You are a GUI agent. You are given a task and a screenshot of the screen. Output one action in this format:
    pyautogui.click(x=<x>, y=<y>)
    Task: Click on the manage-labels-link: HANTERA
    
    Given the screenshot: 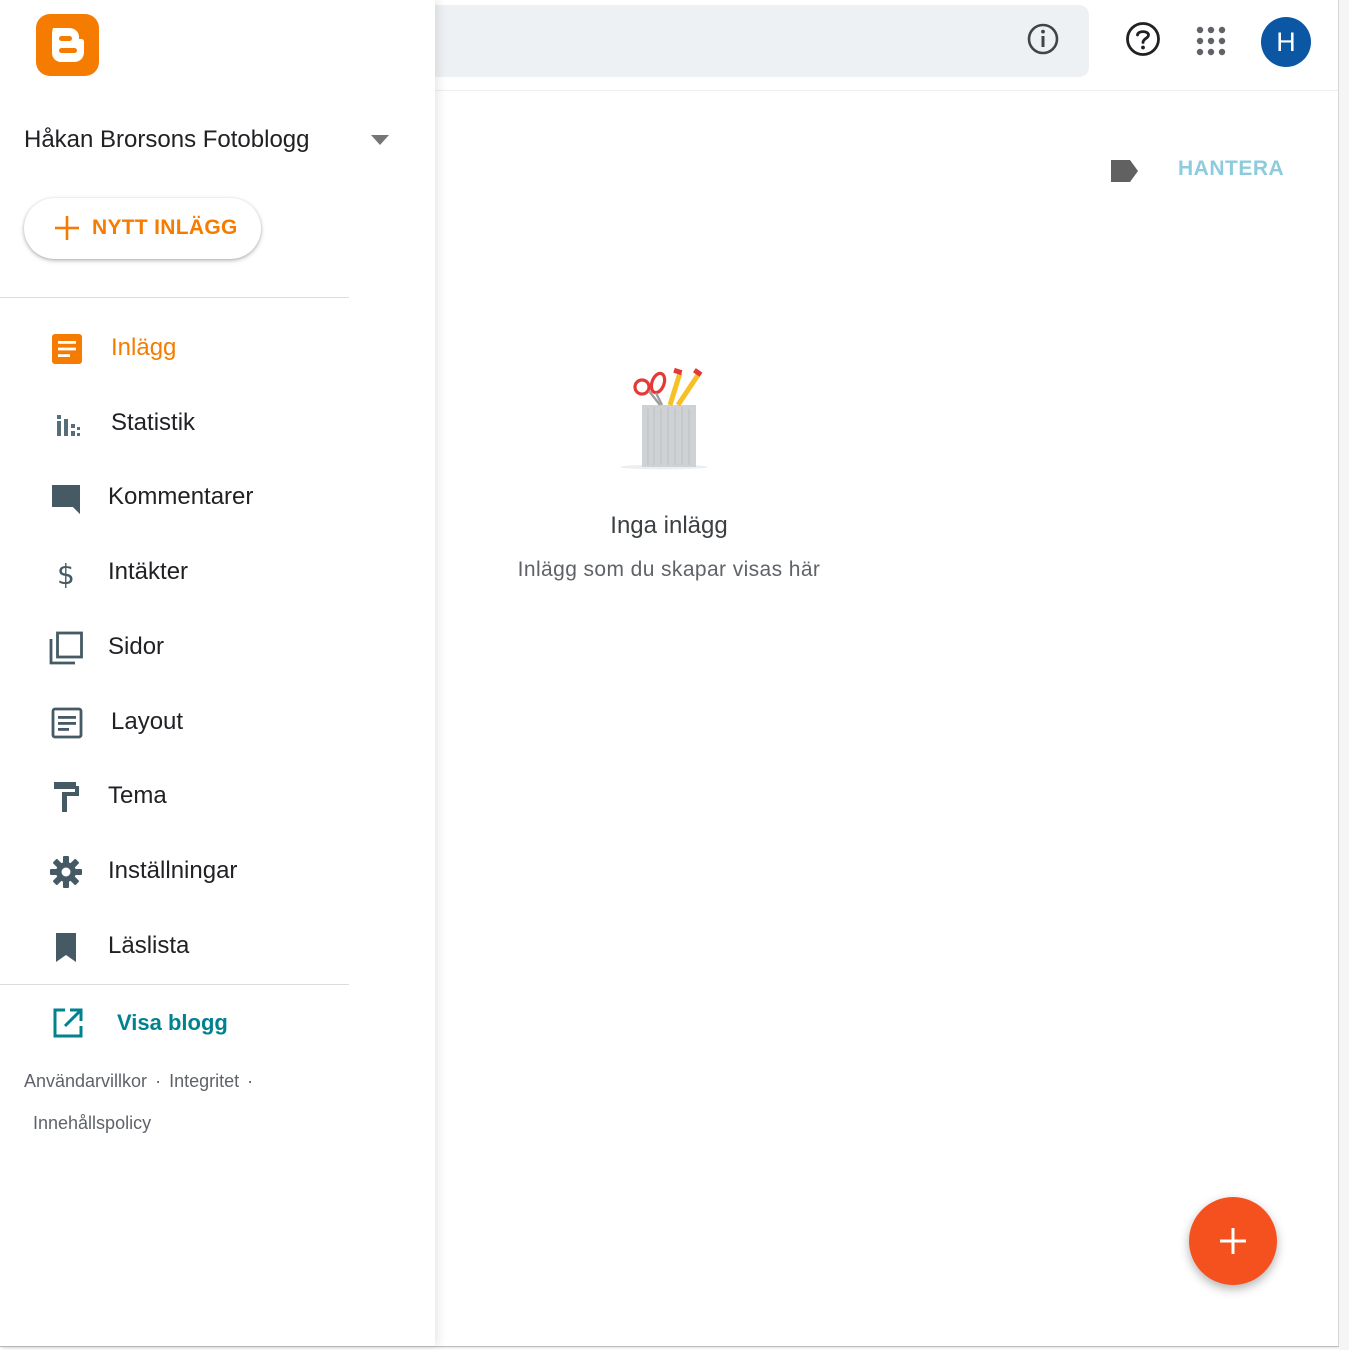 What is the action you would take?
    pyautogui.click(x=1231, y=169)
    